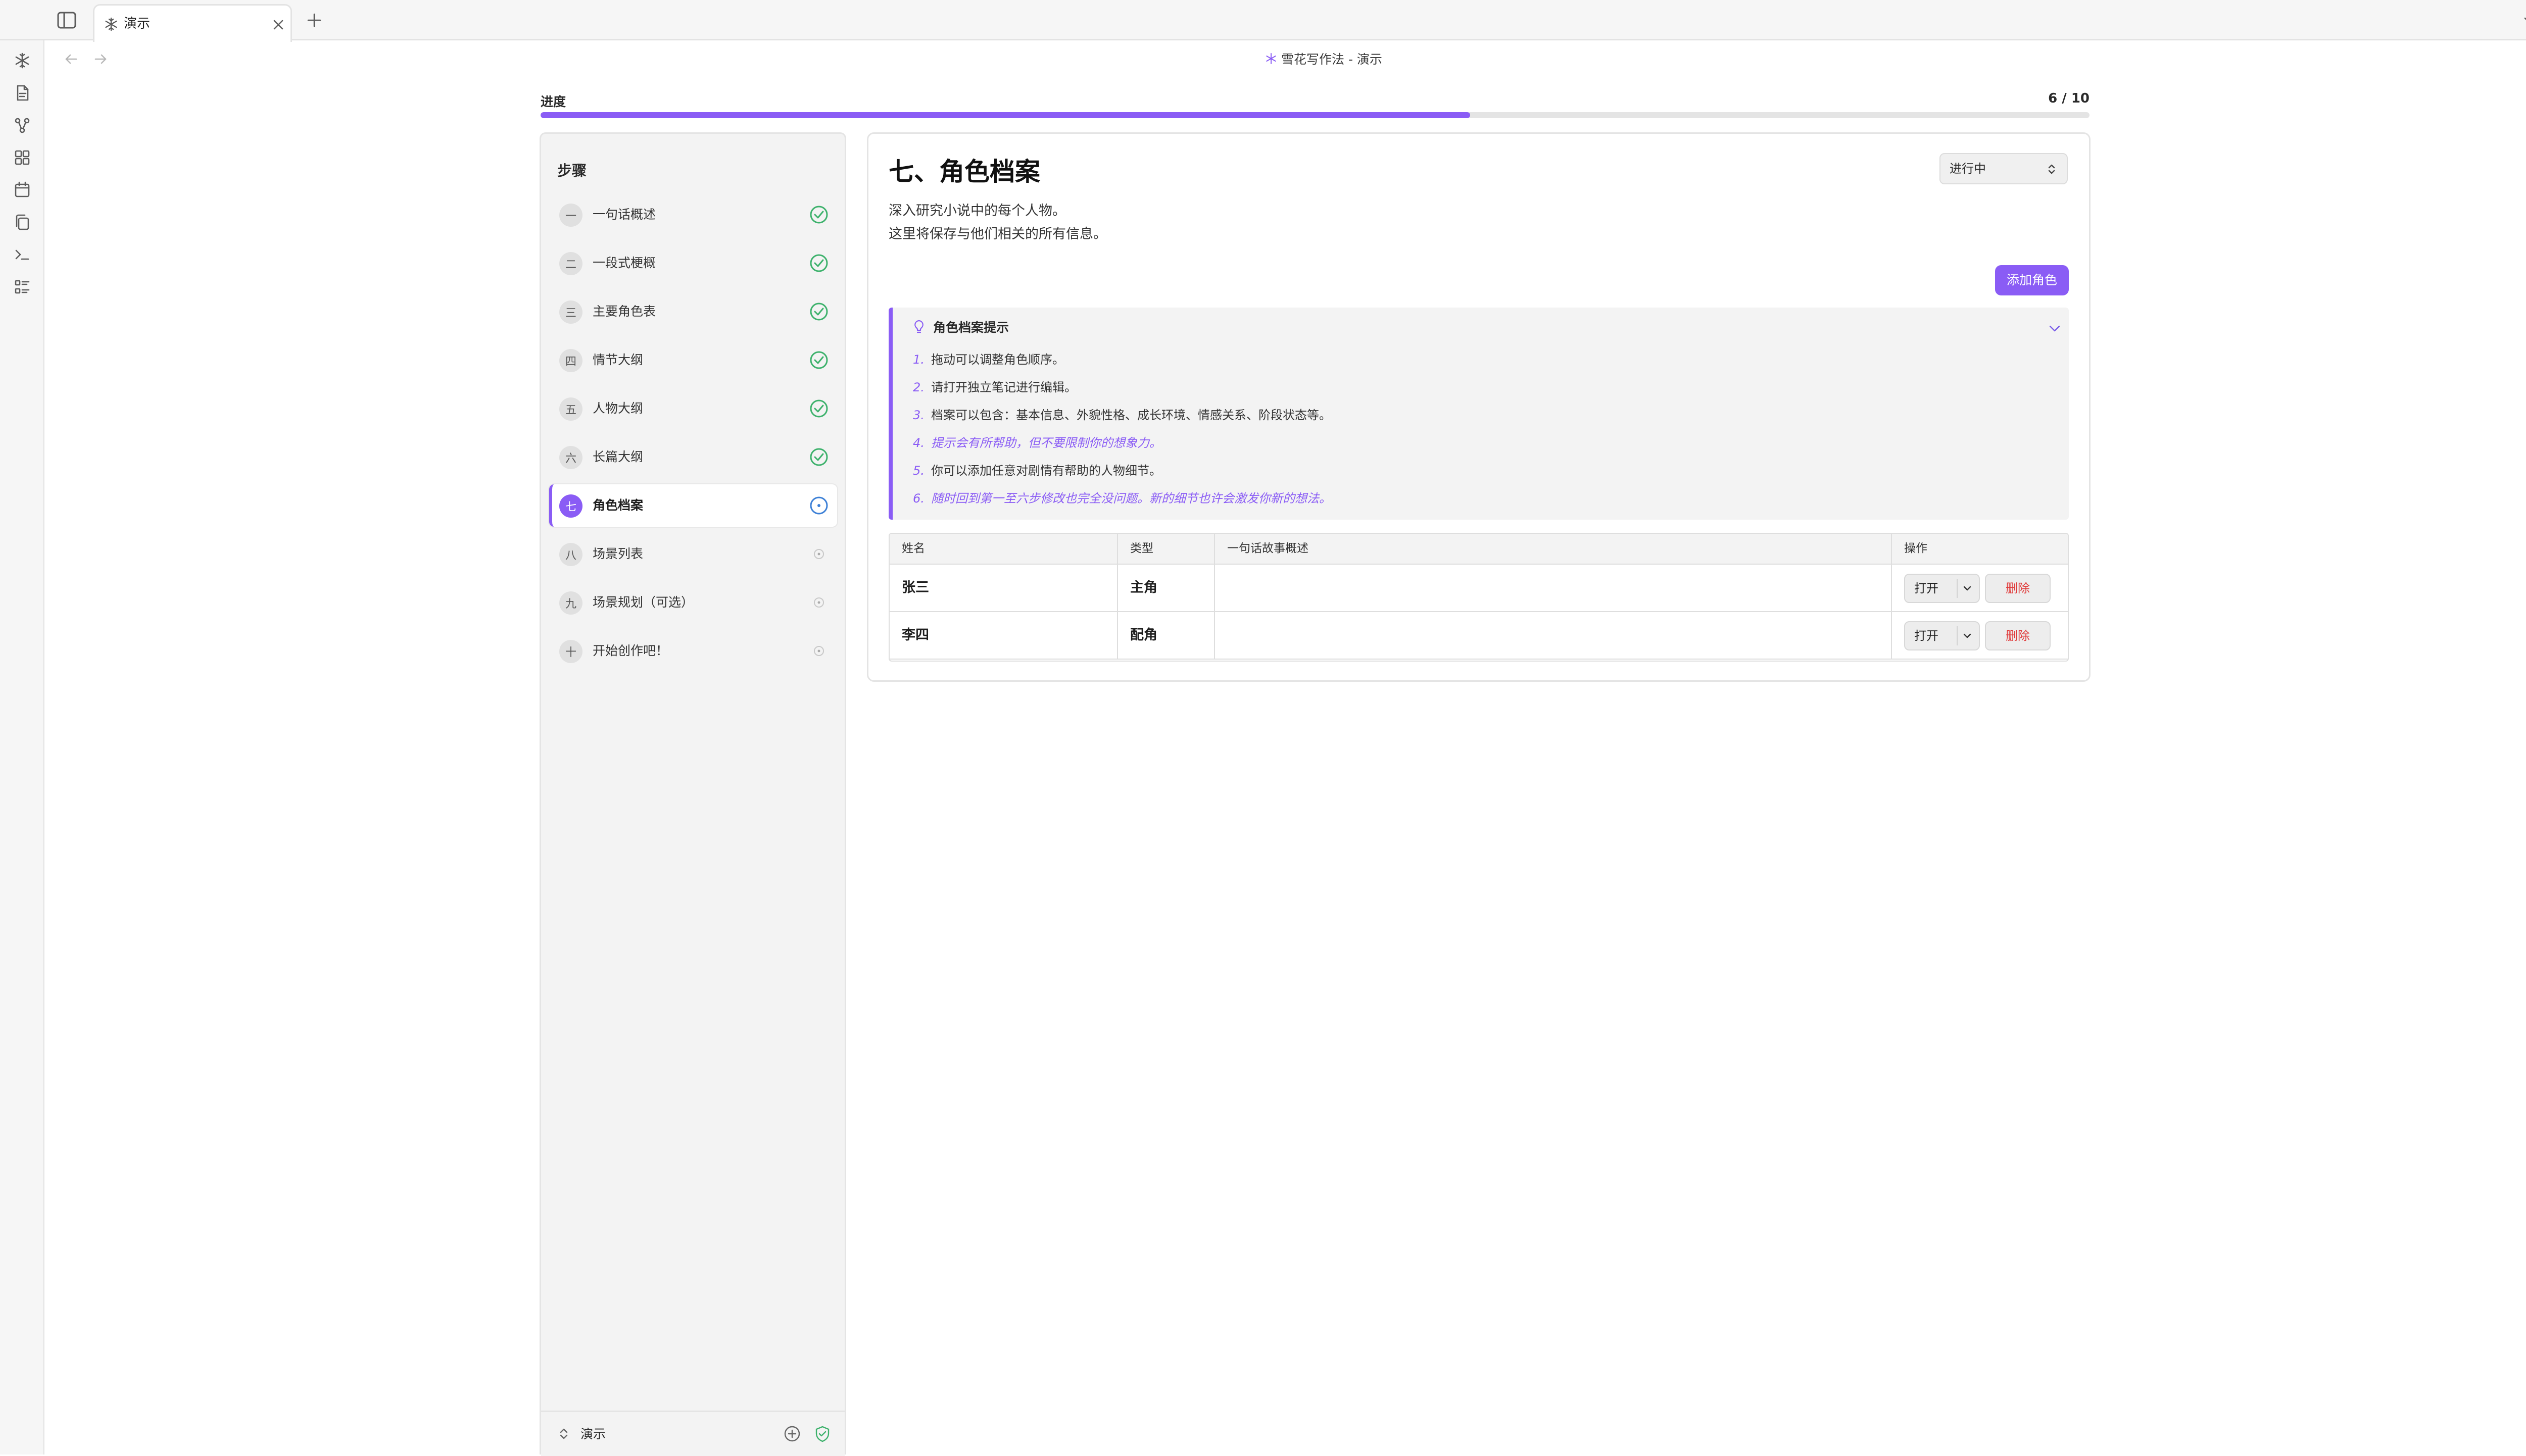 This screenshot has height=1456, width=2526. Describe the element at coordinates (1968, 169) in the screenshot. I see `status-select-value: 进行中` at that location.